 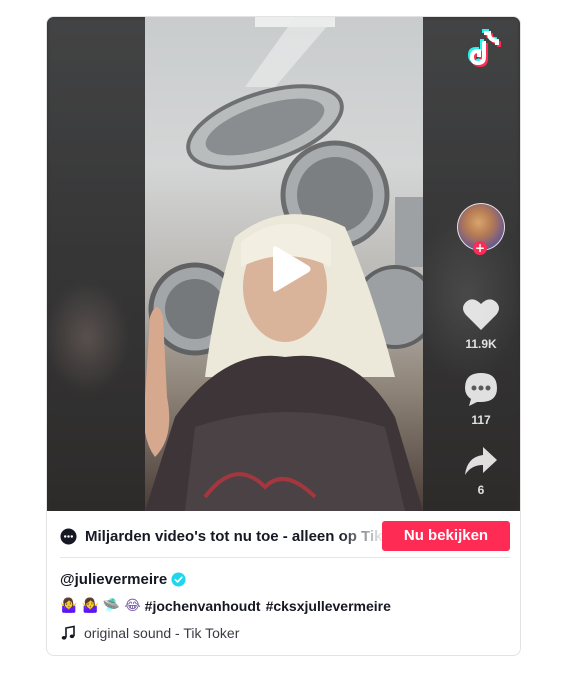 I want to click on comment-button: 117, so click(x=481, y=399).